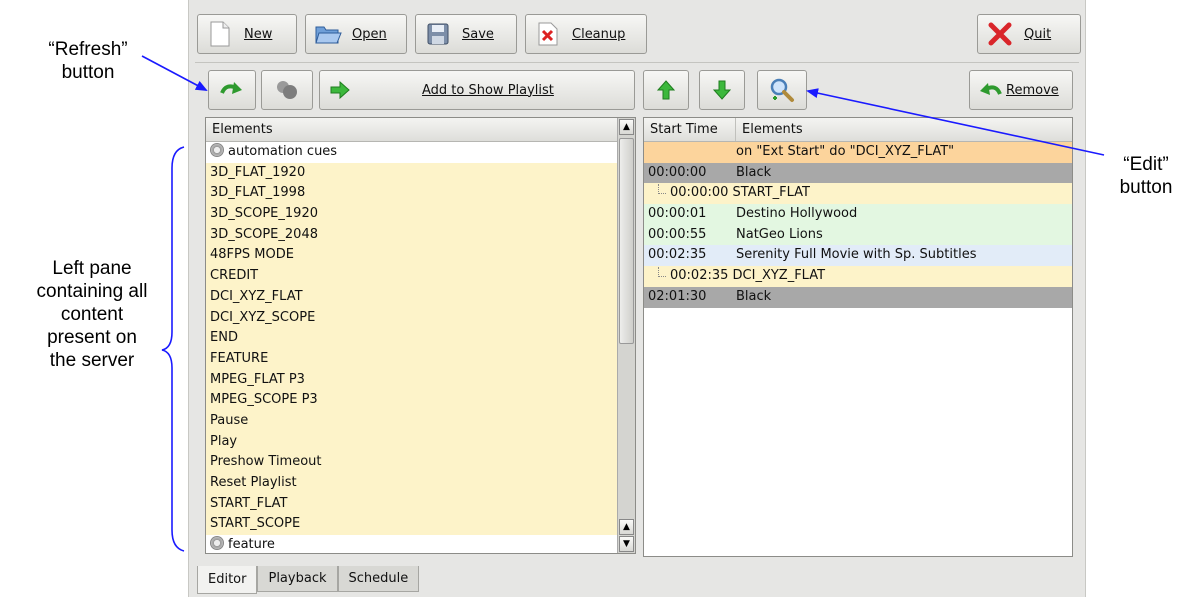  I want to click on refresh-button, so click(232, 90).